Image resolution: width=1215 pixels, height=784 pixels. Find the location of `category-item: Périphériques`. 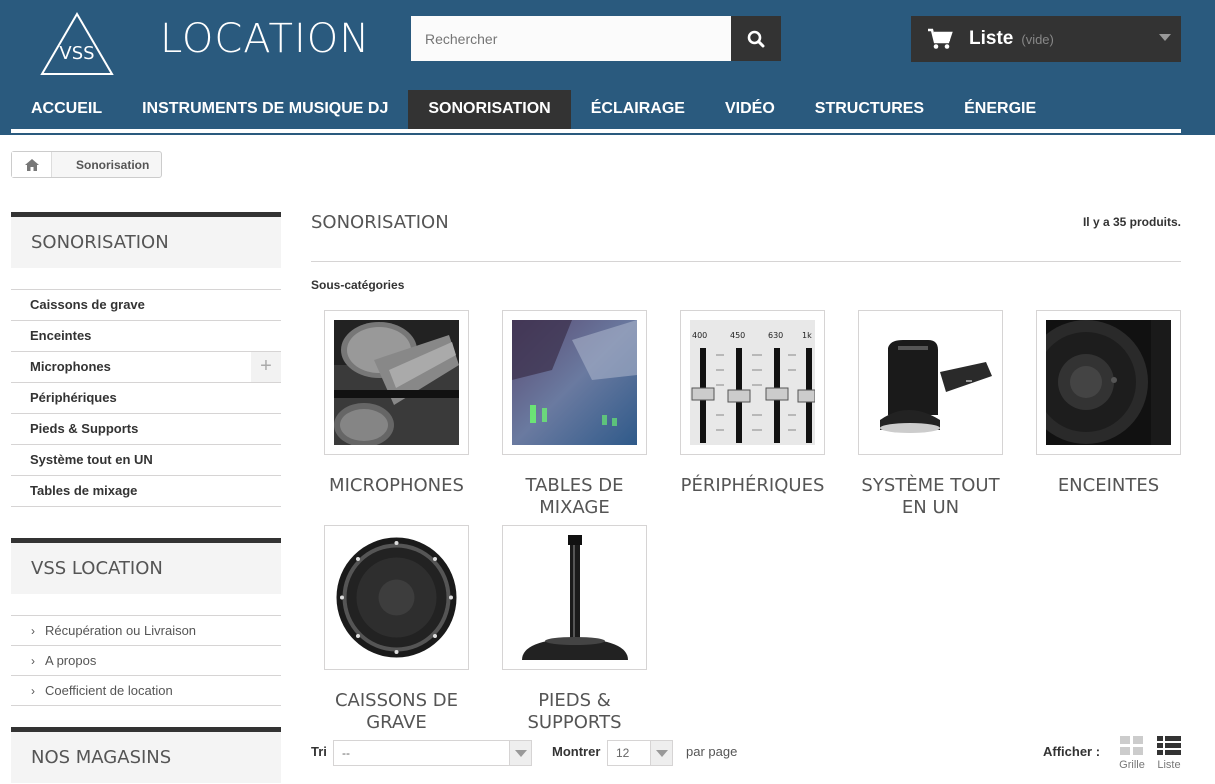

category-item: Périphériques is located at coordinates (146, 398).